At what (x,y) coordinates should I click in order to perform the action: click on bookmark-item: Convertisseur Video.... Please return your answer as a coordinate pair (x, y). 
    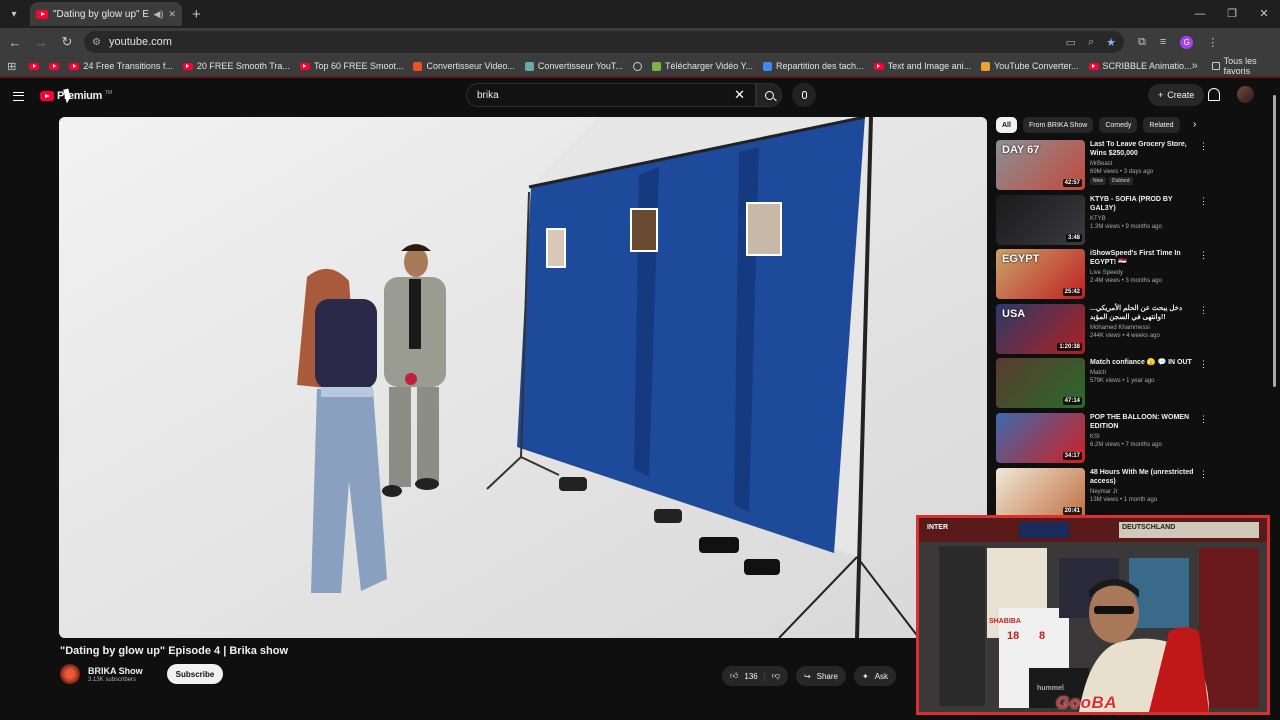
    Looking at the image, I should click on (464, 66).